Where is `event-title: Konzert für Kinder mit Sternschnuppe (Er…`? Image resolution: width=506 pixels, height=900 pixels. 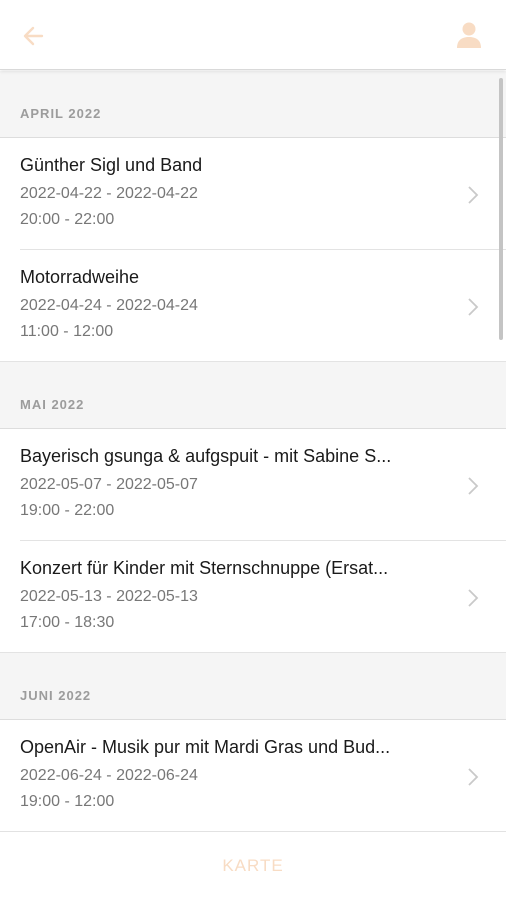
event-title: Konzert für Kinder mit Sternschnuppe (Er… is located at coordinates (204, 568).